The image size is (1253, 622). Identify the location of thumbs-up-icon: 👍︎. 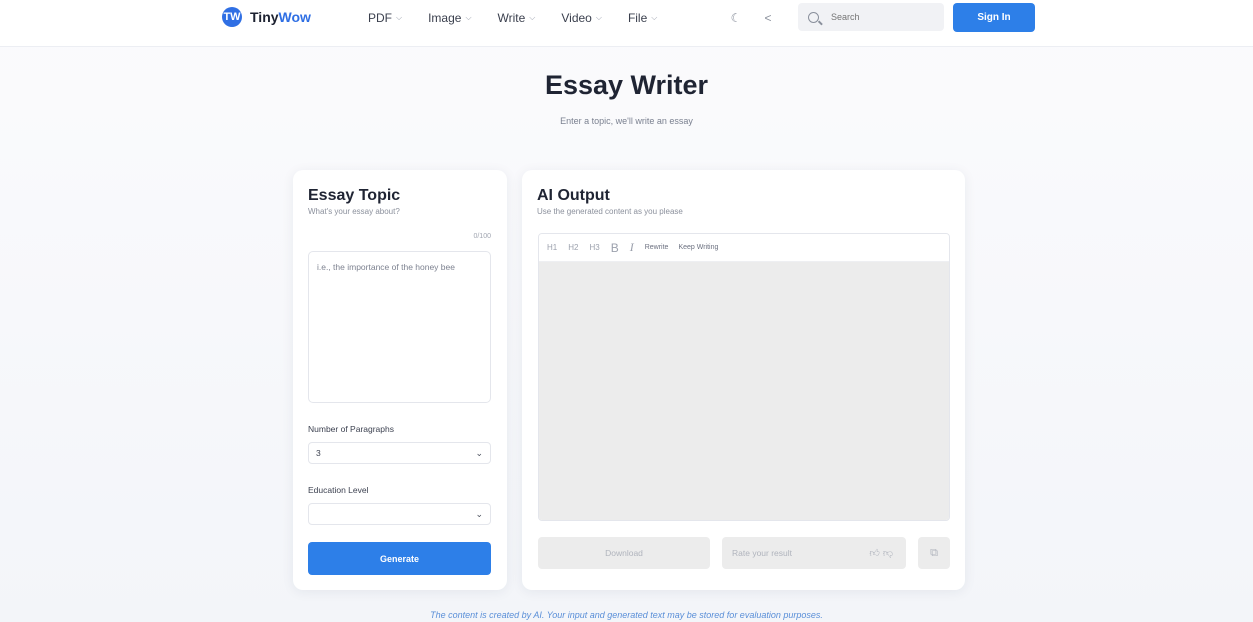
(875, 553).